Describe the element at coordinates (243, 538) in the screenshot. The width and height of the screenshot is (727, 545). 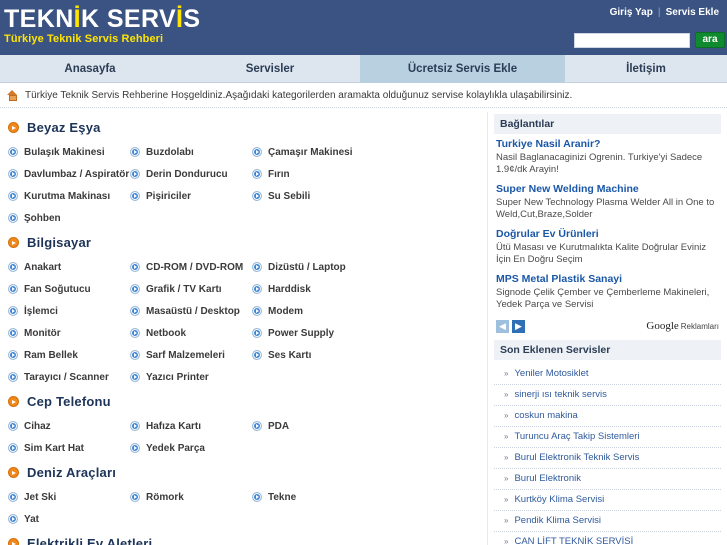
I see `category-header: Elektrikli Ev Aletleri` at that location.